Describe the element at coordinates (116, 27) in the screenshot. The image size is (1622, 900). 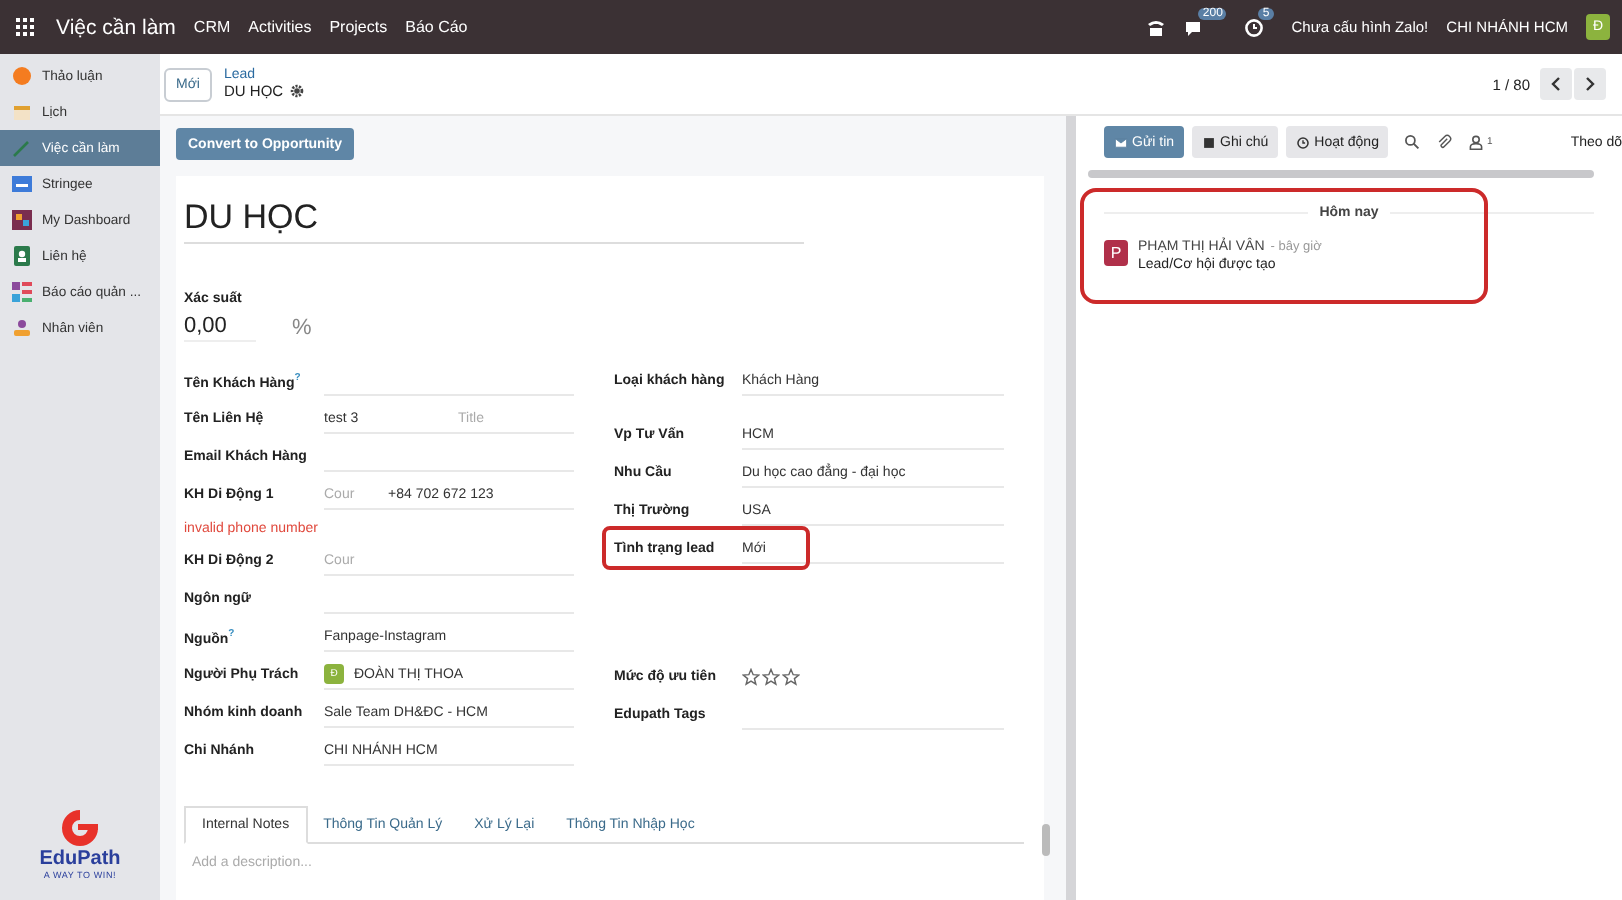
I see `app-name: Việc cần làm` at that location.